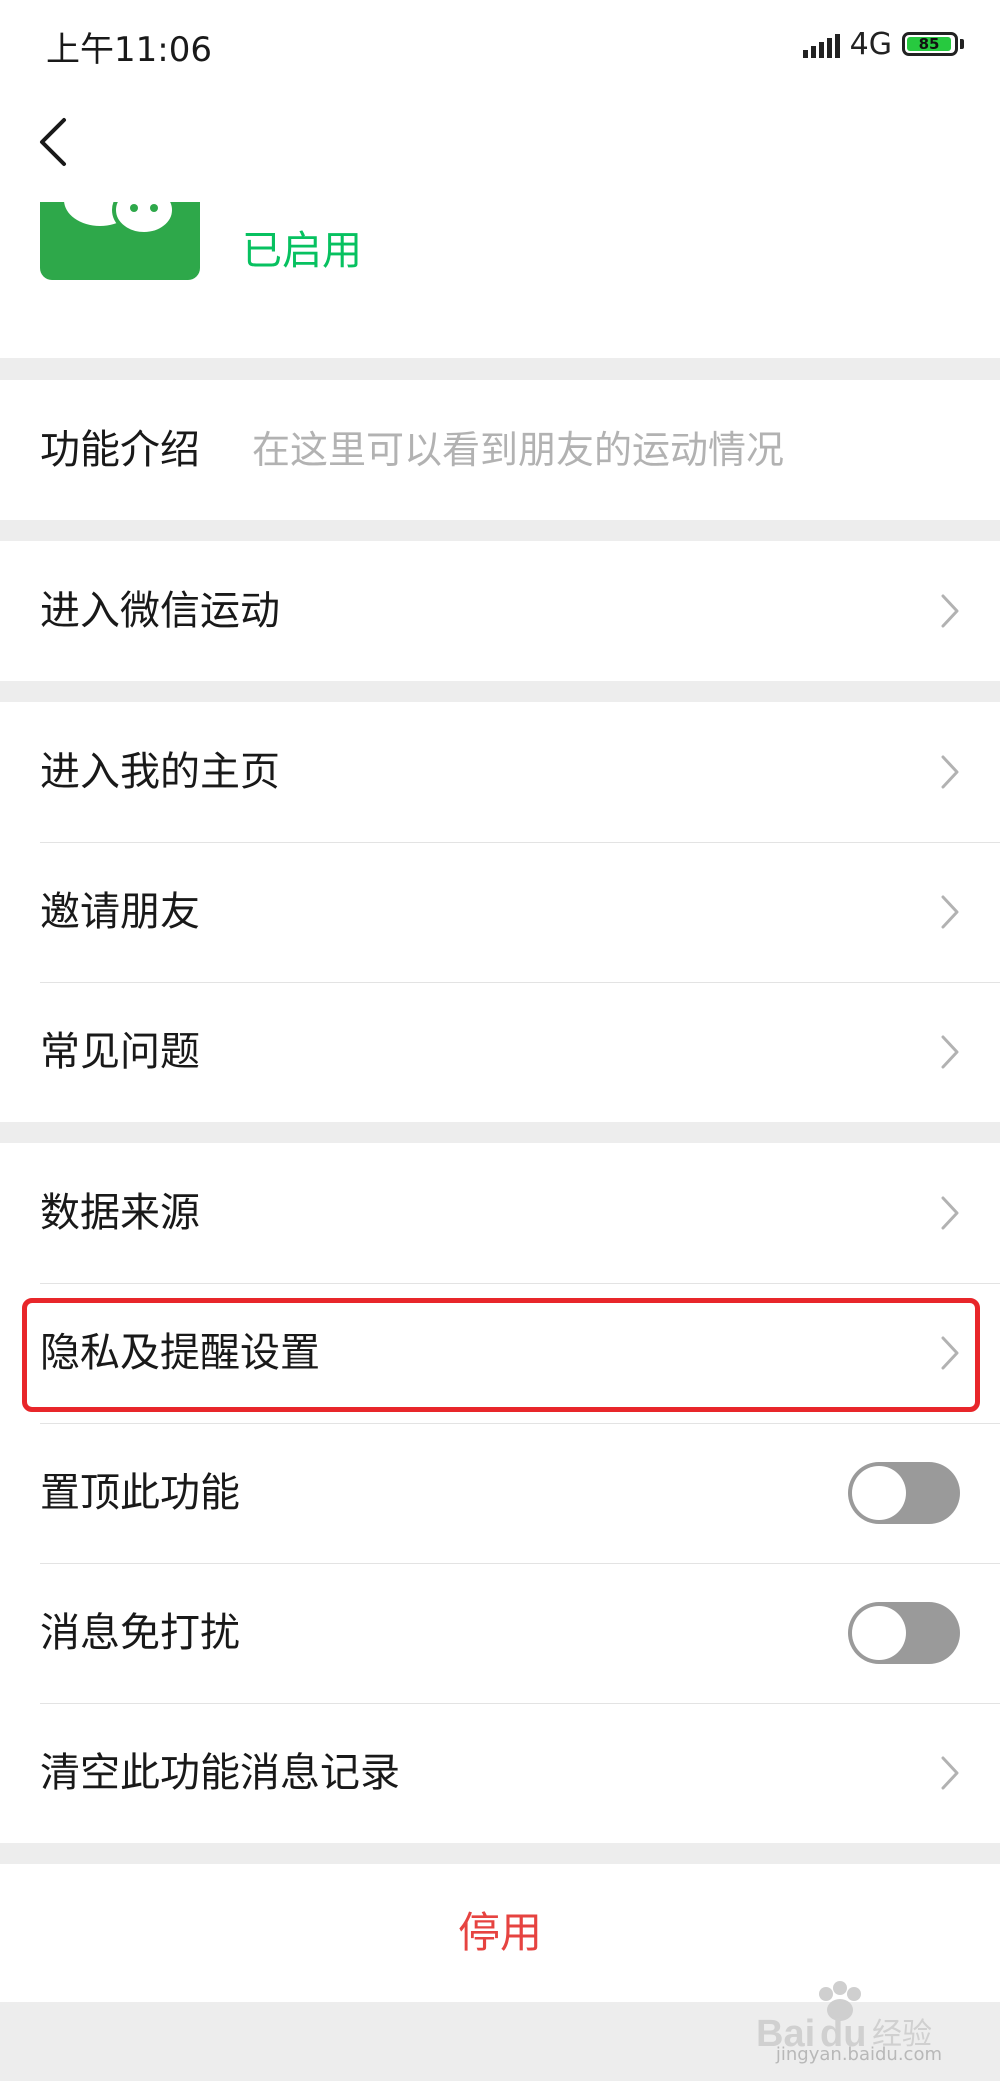 The width and height of the screenshot is (1000, 2081). What do you see at coordinates (500, 45) in the screenshot?
I see `status-bar: 上午11:06 4G 85` at bounding box center [500, 45].